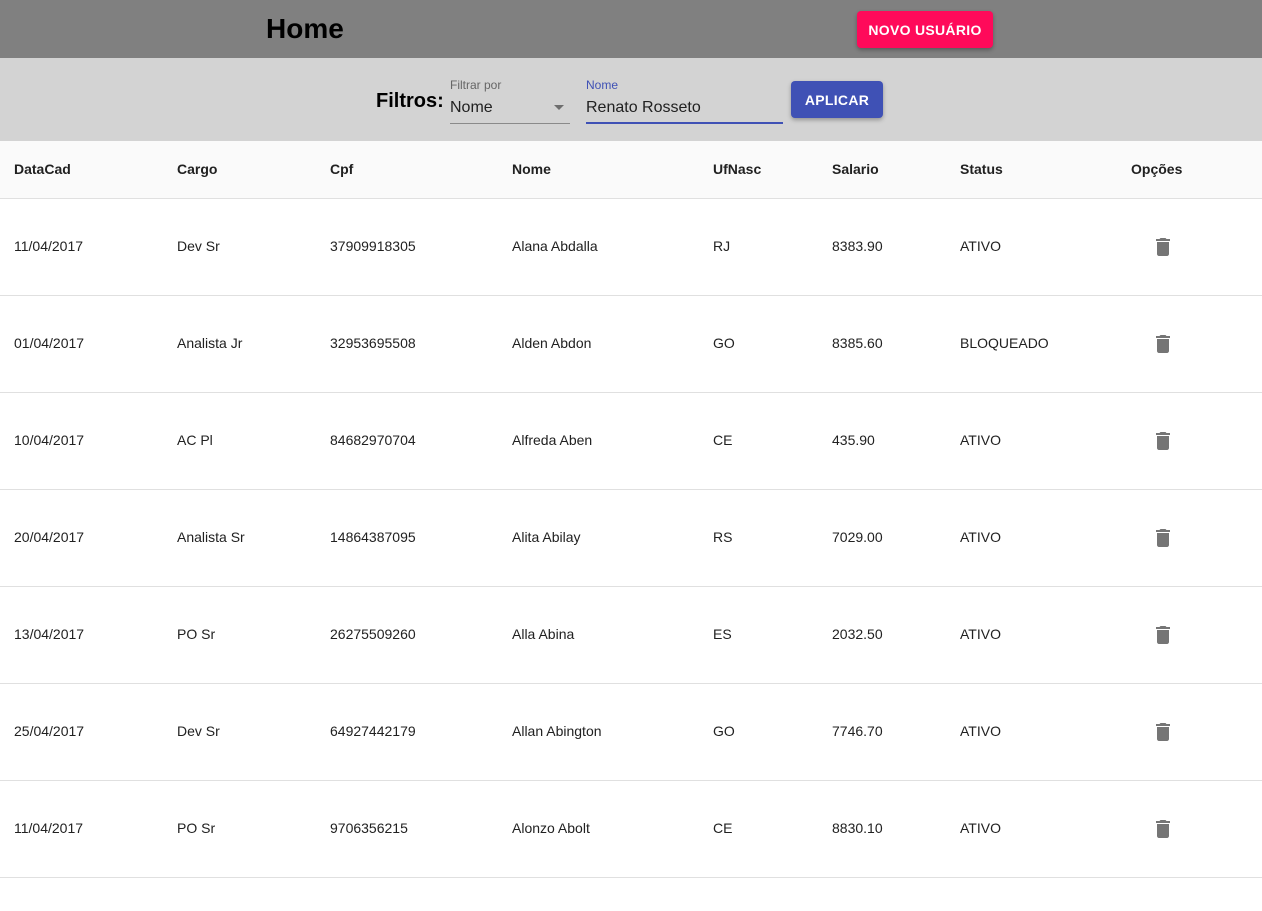 The width and height of the screenshot is (1262, 911). I want to click on cell-salario: 8383.90, so click(857, 246).